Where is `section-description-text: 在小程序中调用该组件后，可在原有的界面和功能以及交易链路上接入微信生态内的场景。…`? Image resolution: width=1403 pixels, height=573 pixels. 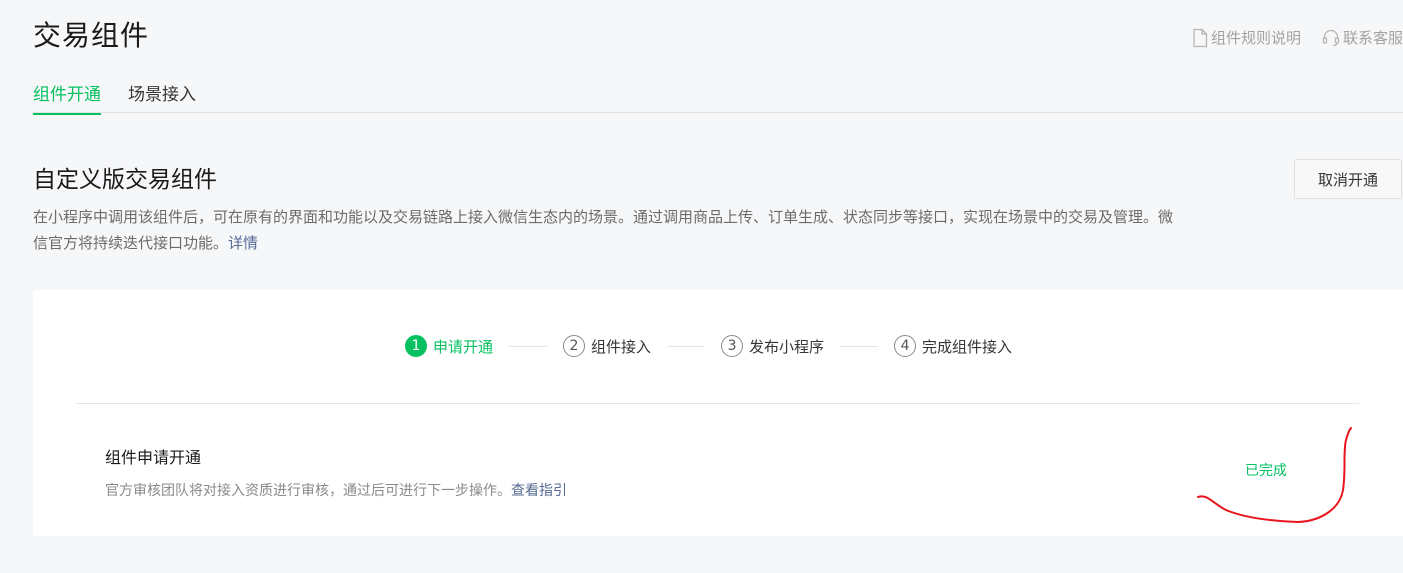
section-description-text: 在小程序中调用该组件后，可在原有的界面和功能以及交易链路上接入微信生态内的场景。… is located at coordinates (603, 230).